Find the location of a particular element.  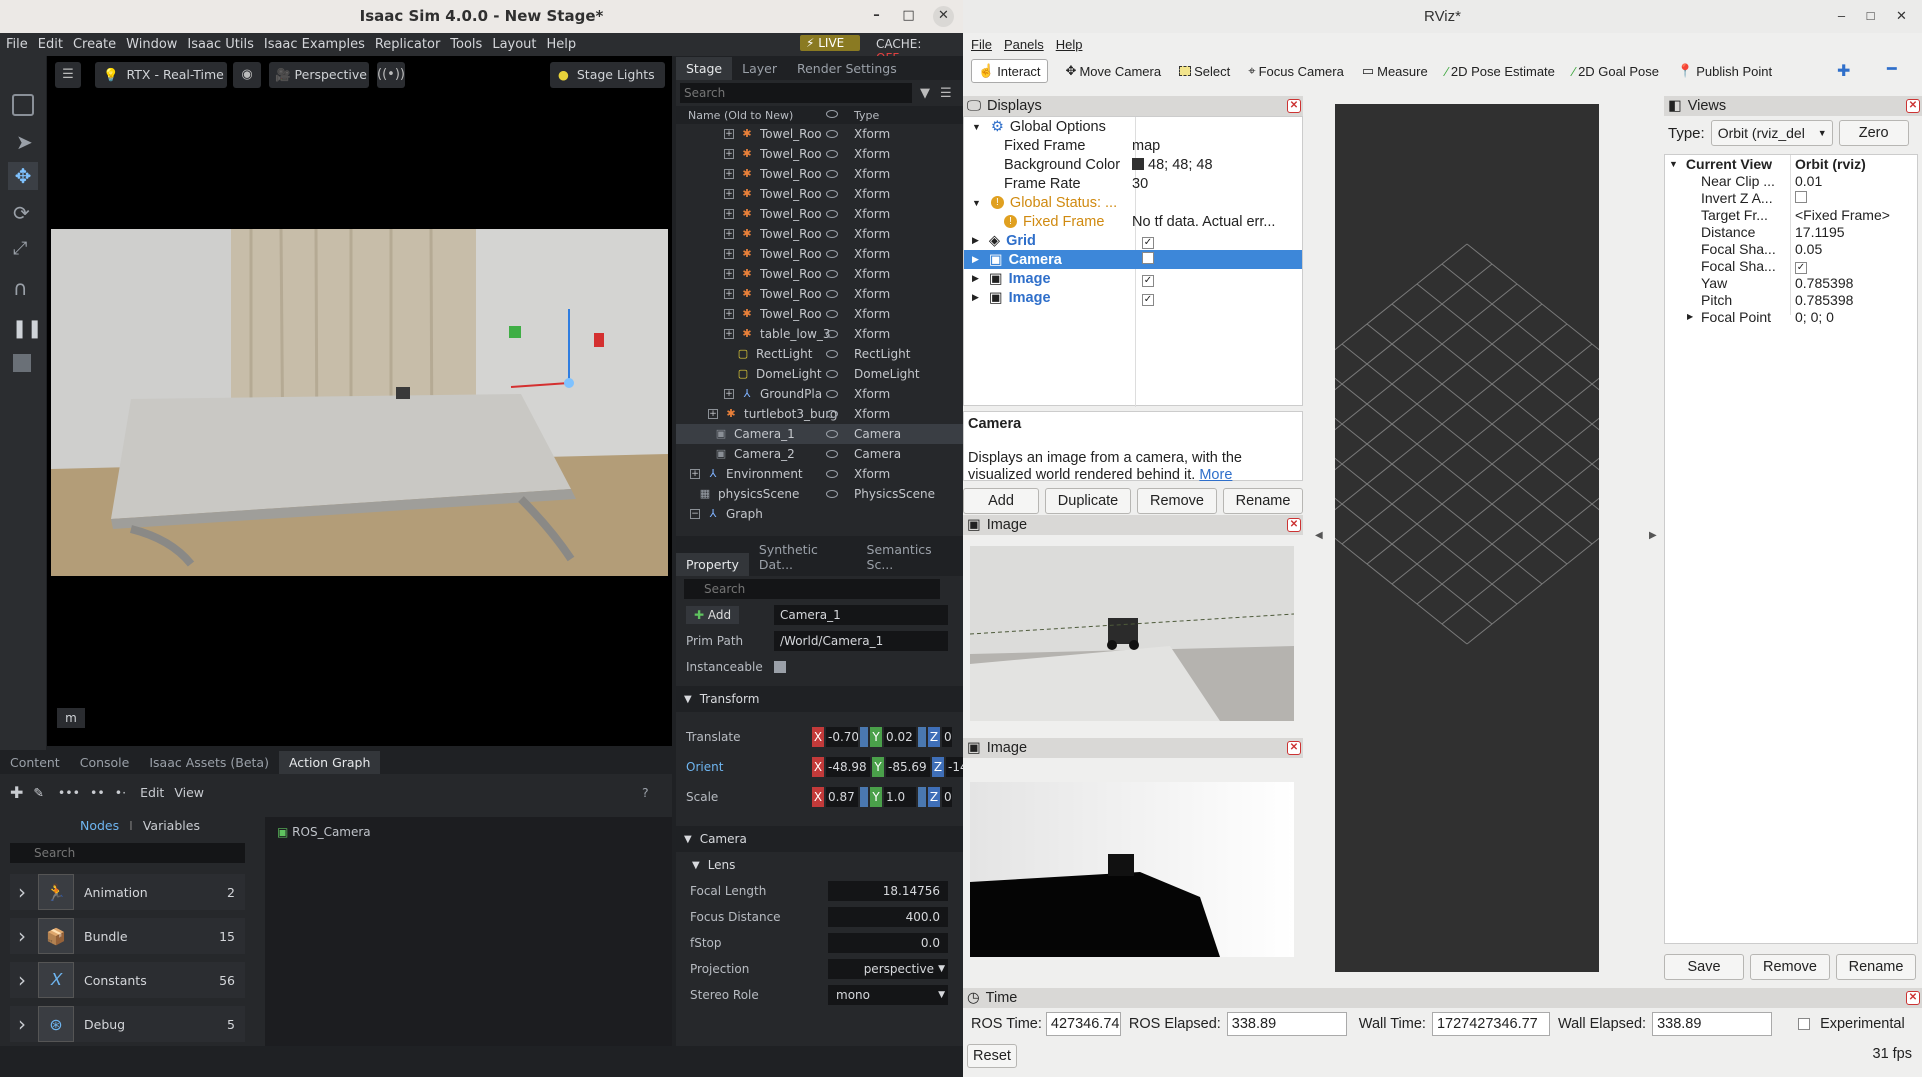

fixed-frame-value: map is located at coordinates (1146, 146).